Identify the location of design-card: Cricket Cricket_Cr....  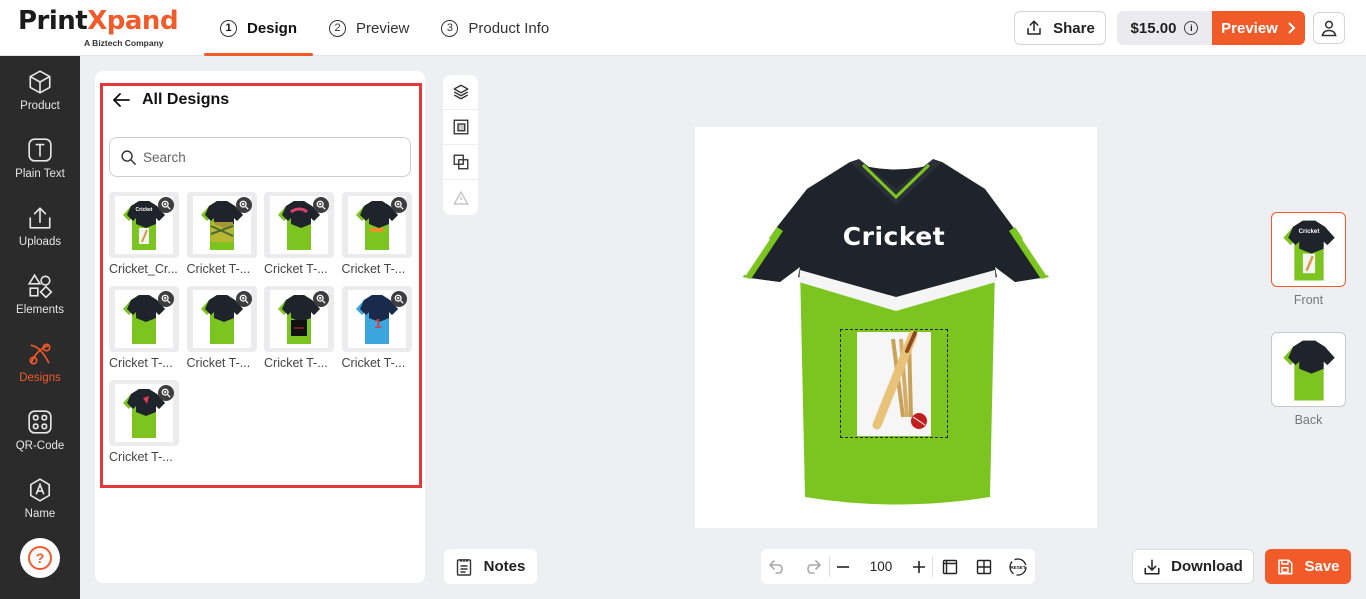
(144, 239).